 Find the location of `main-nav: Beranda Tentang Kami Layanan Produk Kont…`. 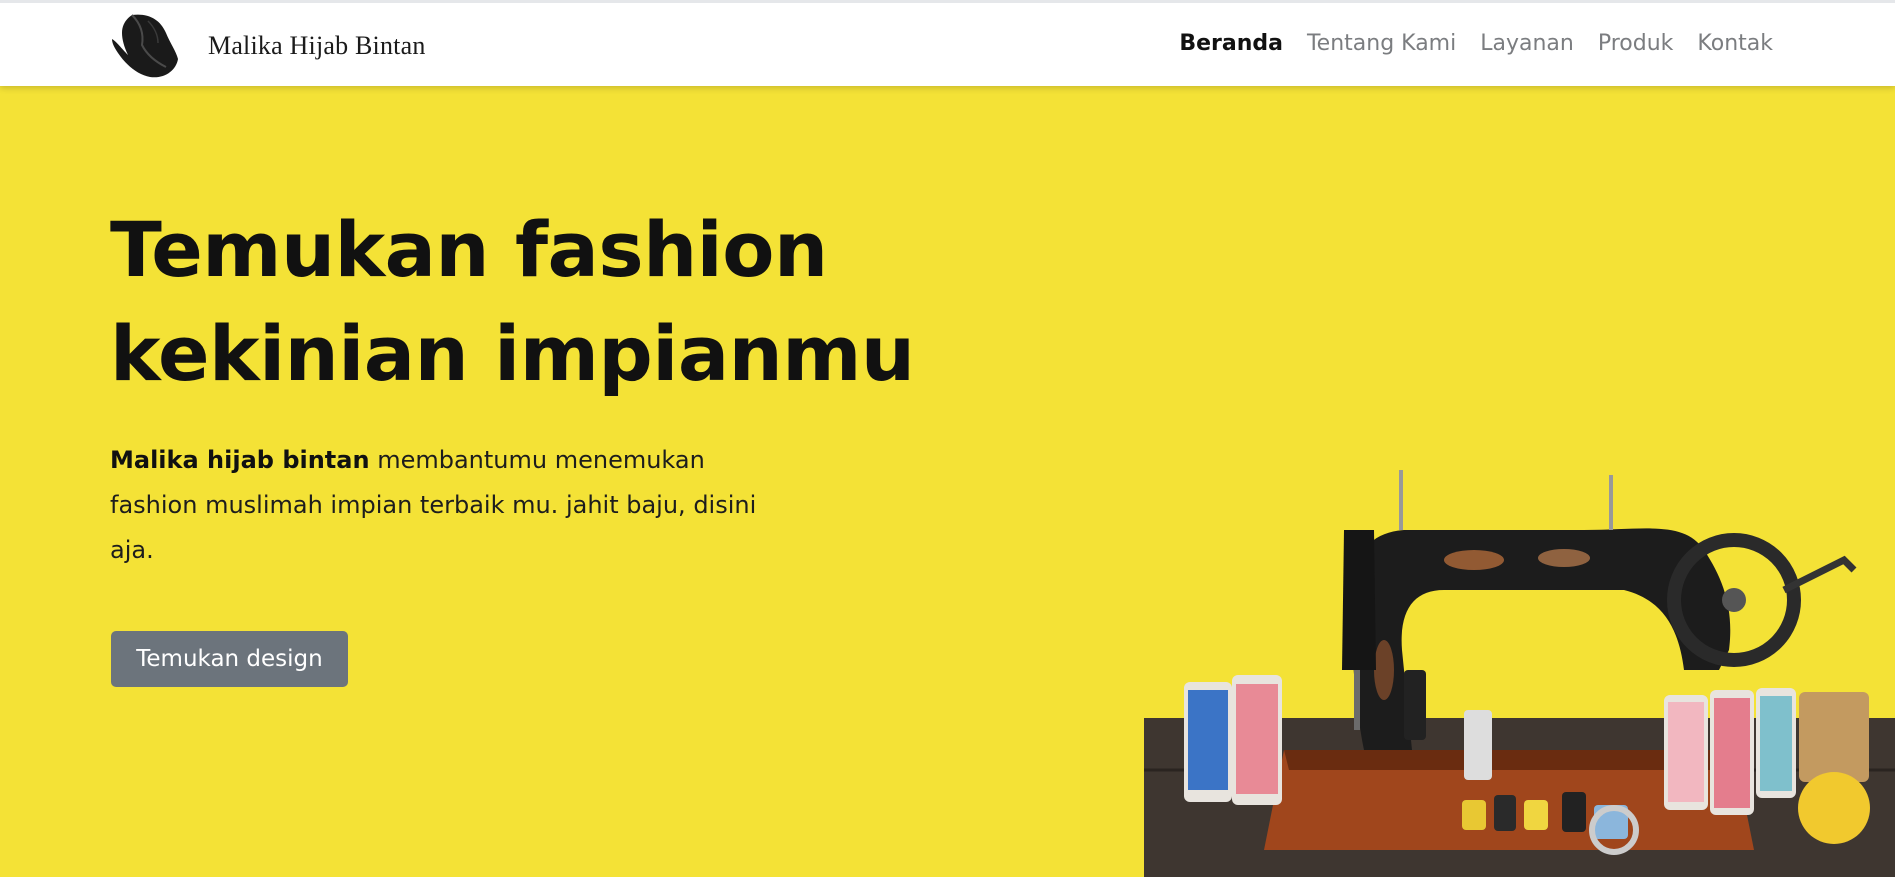

main-nav: Beranda Tentang Kami Layanan Produk Kont… is located at coordinates (1476, 43).